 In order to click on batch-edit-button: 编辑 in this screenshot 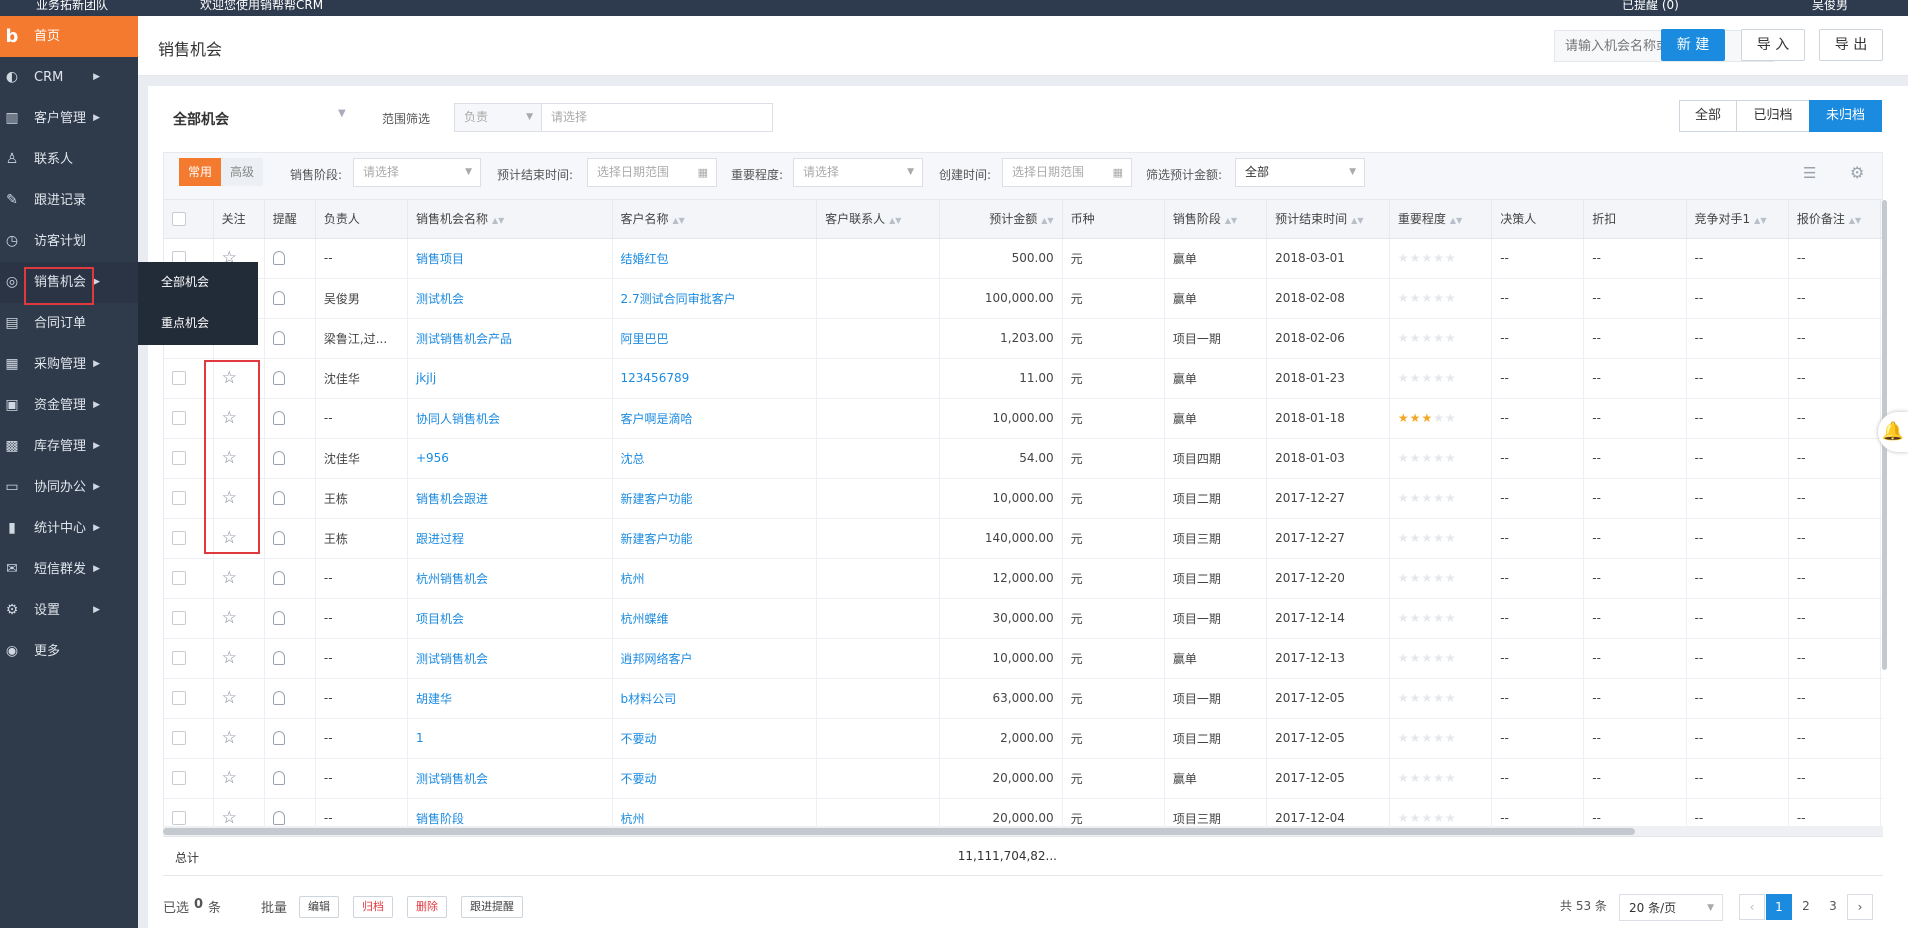, I will do `click(319, 907)`.